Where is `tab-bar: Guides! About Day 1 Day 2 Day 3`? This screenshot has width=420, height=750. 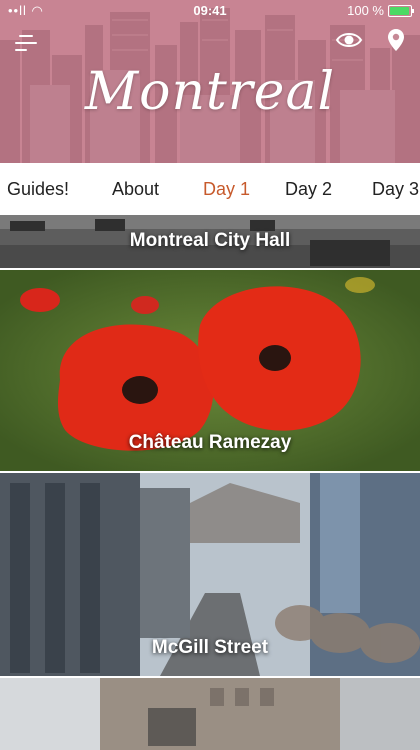 tab-bar: Guides! About Day 1 Day 2 Day 3 is located at coordinates (210, 189).